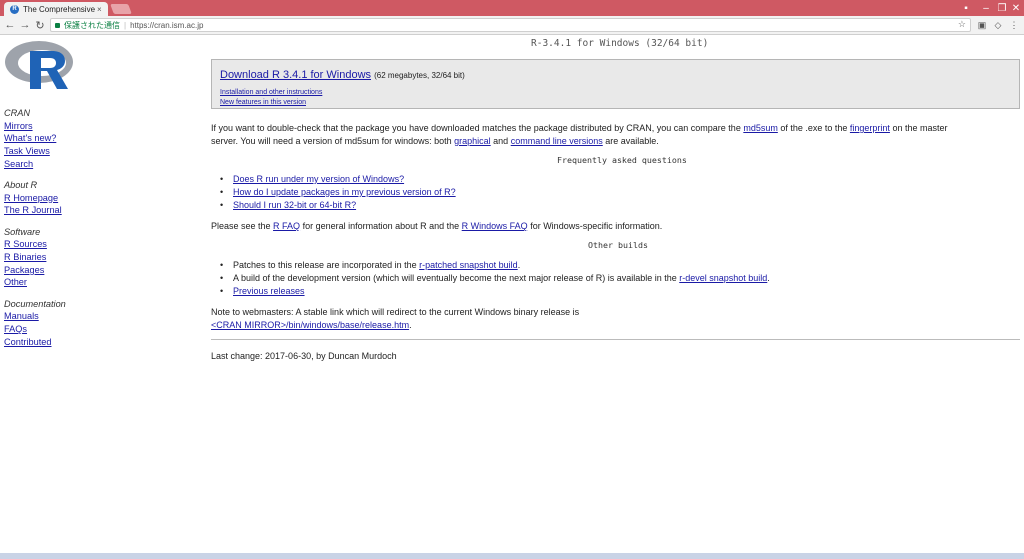 Image resolution: width=1024 pixels, height=559 pixels. Describe the element at coordinates (35, 303) in the screenshot. I see `sidebar-head-documentation: Documentation` at that location.